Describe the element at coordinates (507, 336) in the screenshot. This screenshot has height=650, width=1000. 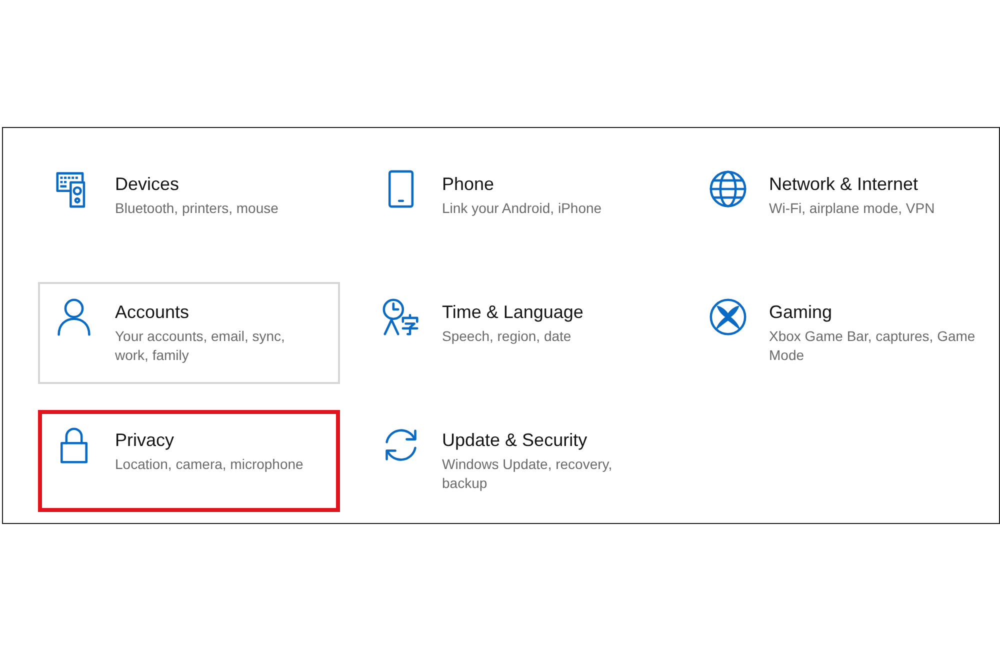
I see `tile-description: Speech, region, date` at that location.